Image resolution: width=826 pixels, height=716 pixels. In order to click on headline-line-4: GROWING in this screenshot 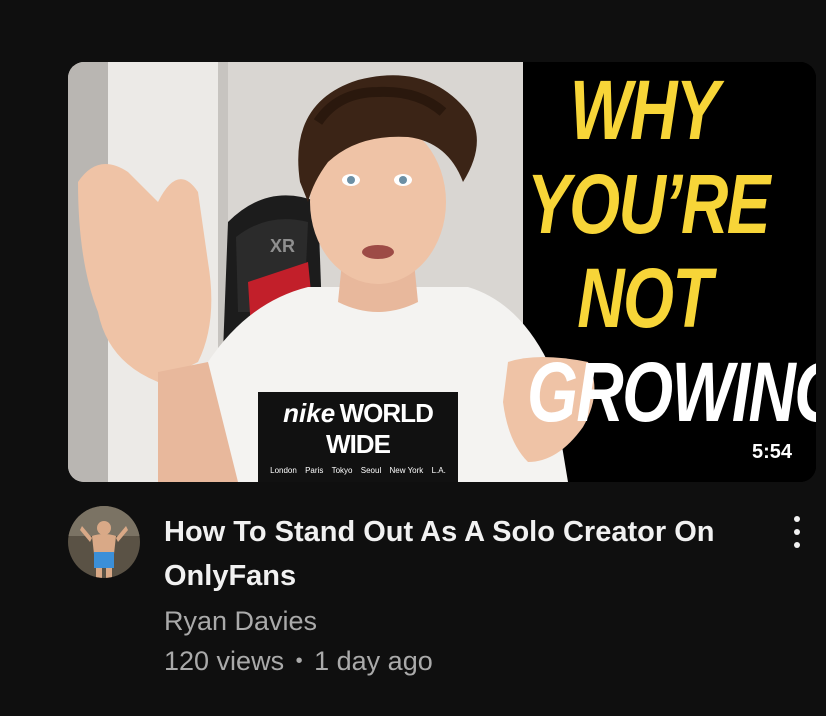, I will do `click(671, 392)`.